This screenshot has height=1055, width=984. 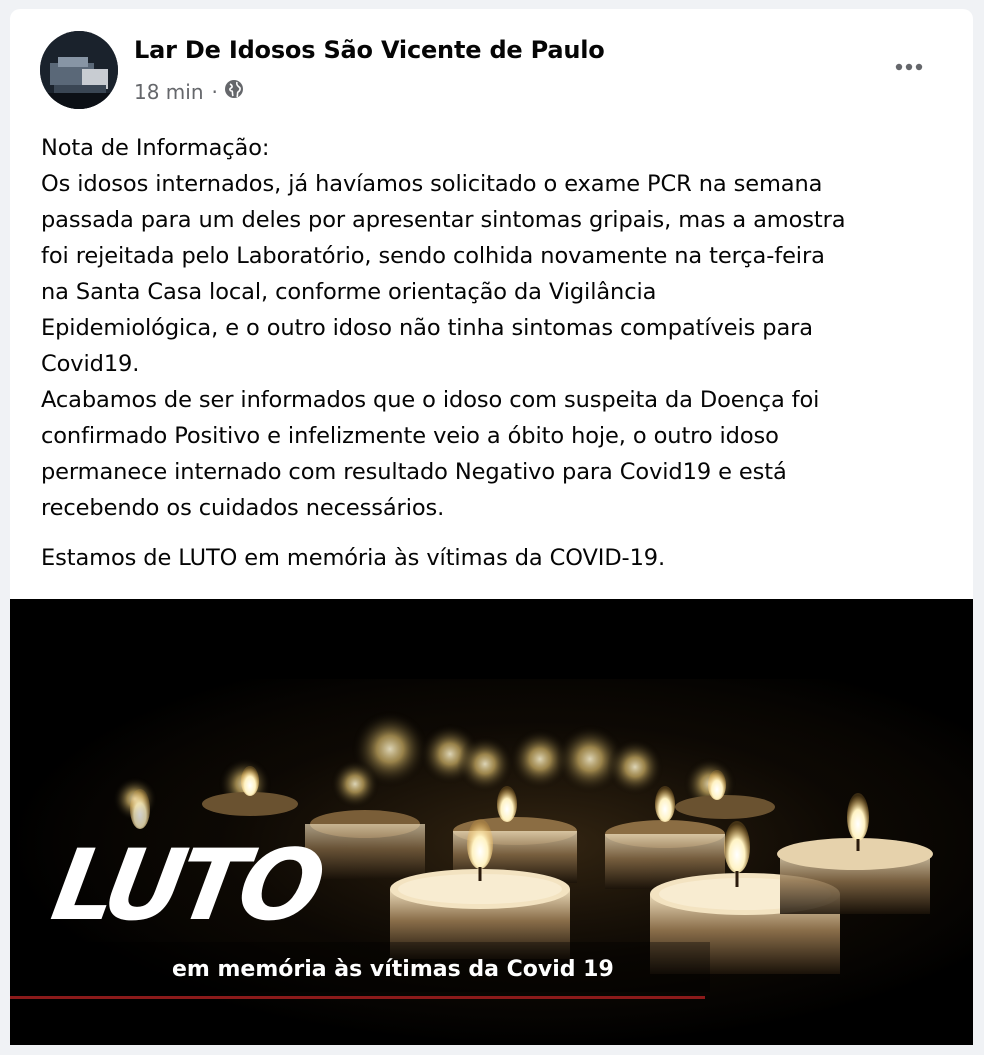 What do you see at coordinates (909, 67) in the screenshot?
I see `more-options-icon` at bounding box center [909, 67].